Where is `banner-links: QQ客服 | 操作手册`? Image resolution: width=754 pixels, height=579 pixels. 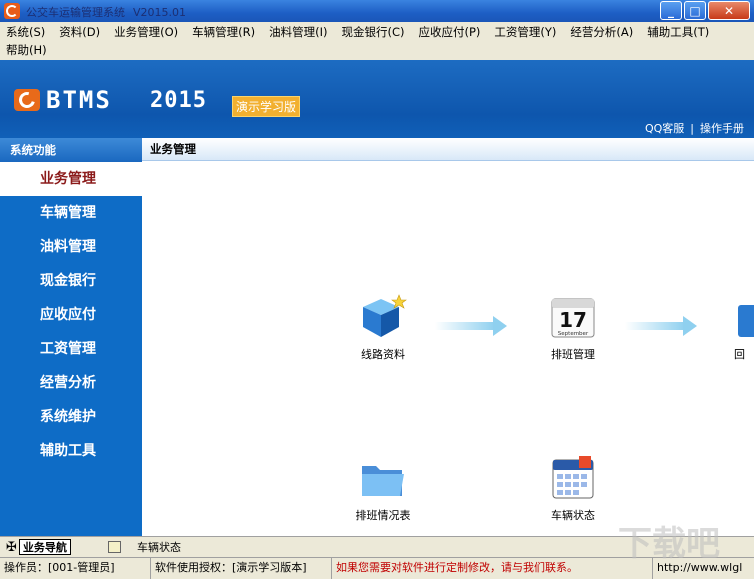 banner-links: QQ客服 | 操作手册 is located at coordinates (694, 128).